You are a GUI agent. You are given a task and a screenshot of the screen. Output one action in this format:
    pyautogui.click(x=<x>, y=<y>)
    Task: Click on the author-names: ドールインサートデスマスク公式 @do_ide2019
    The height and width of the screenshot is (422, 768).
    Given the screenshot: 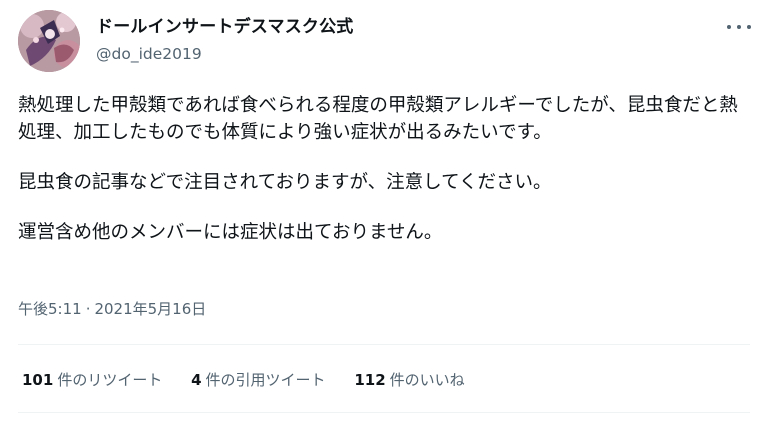 What is the action you would take?
    pyautogui.click(x=225, y=40)
    